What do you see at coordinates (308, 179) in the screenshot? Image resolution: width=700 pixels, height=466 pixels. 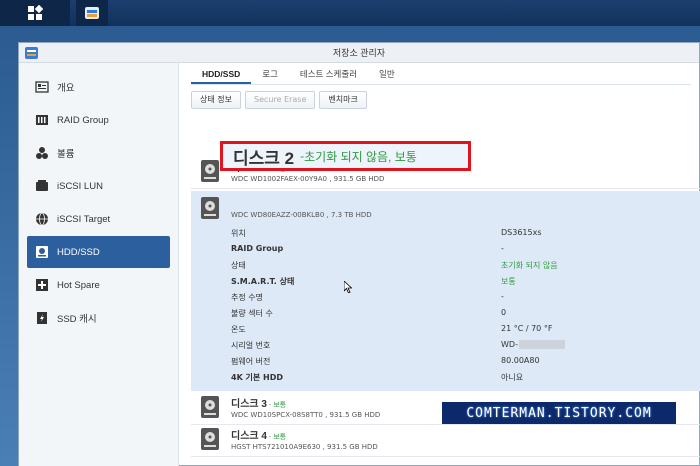 I see `disk-model: WDC WD1002FAEX-00Y9A0 , 931.5 GB HDD` at bounding box center [308, 179].